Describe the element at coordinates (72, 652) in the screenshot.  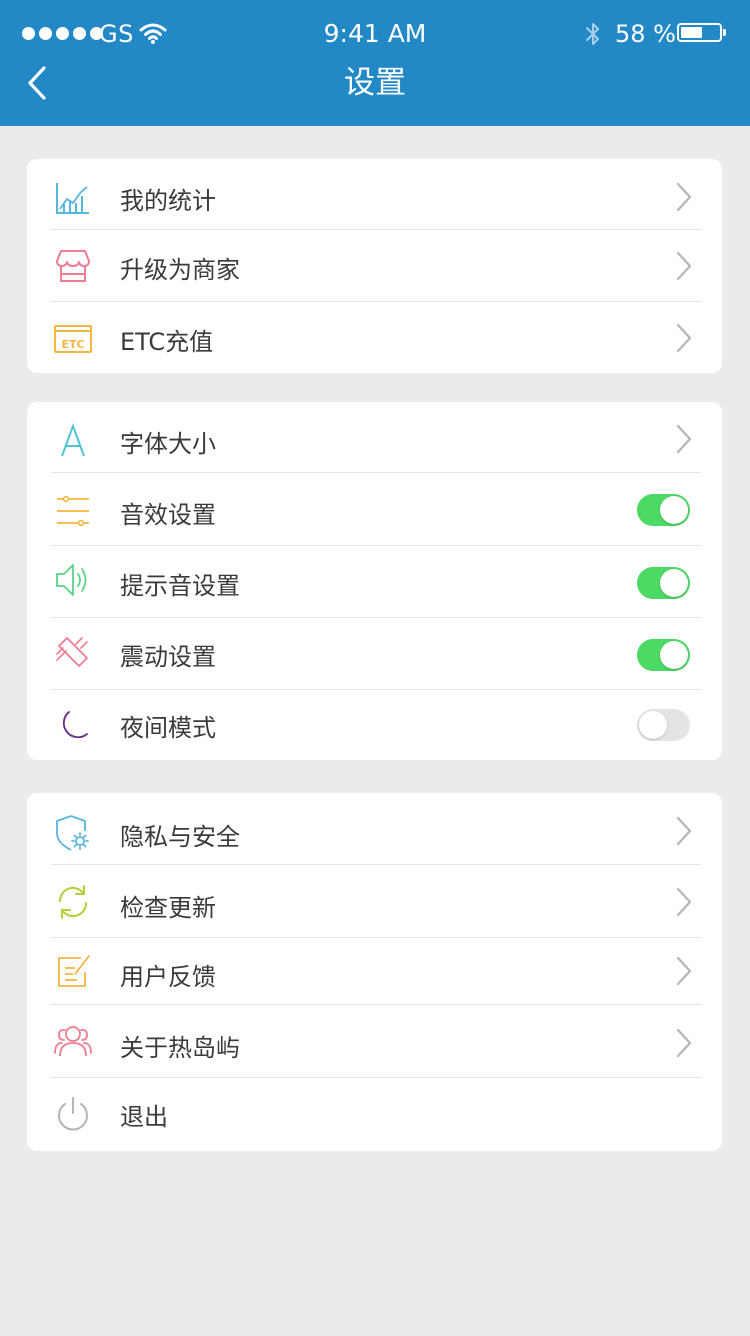
I see `vibrate-icon` at that location.